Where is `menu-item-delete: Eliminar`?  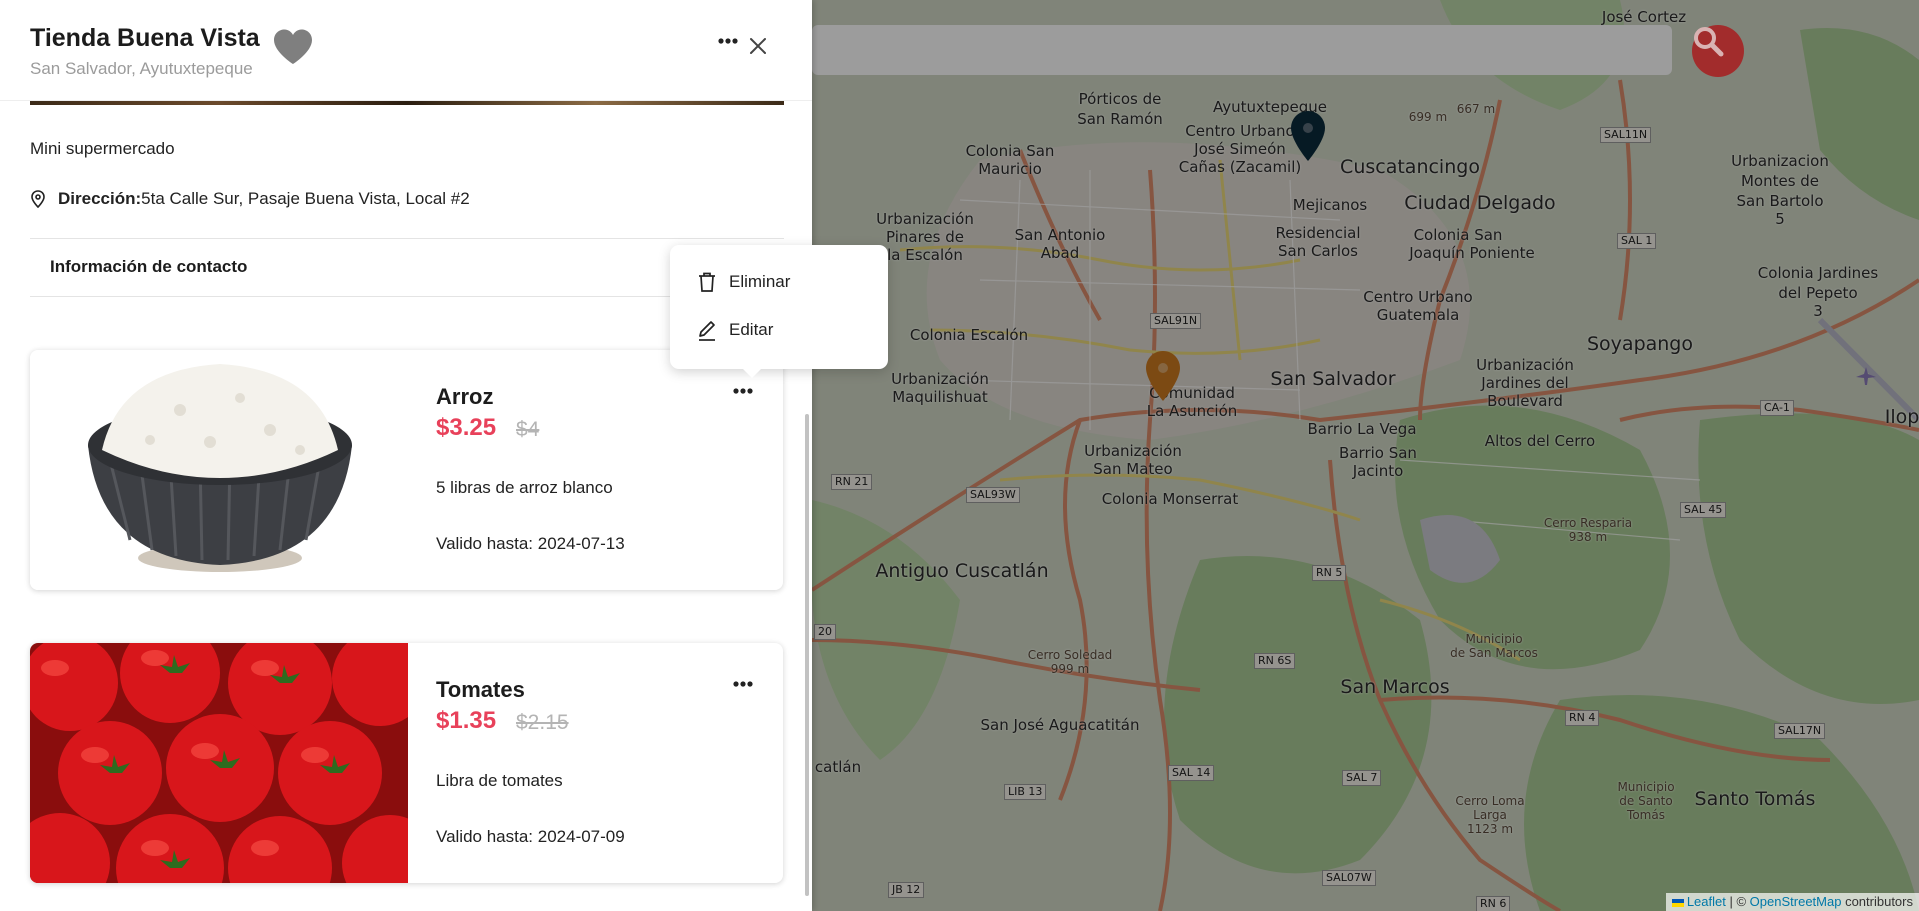
menu-item-delete: Eliminar is located at coordinates (743, 282).